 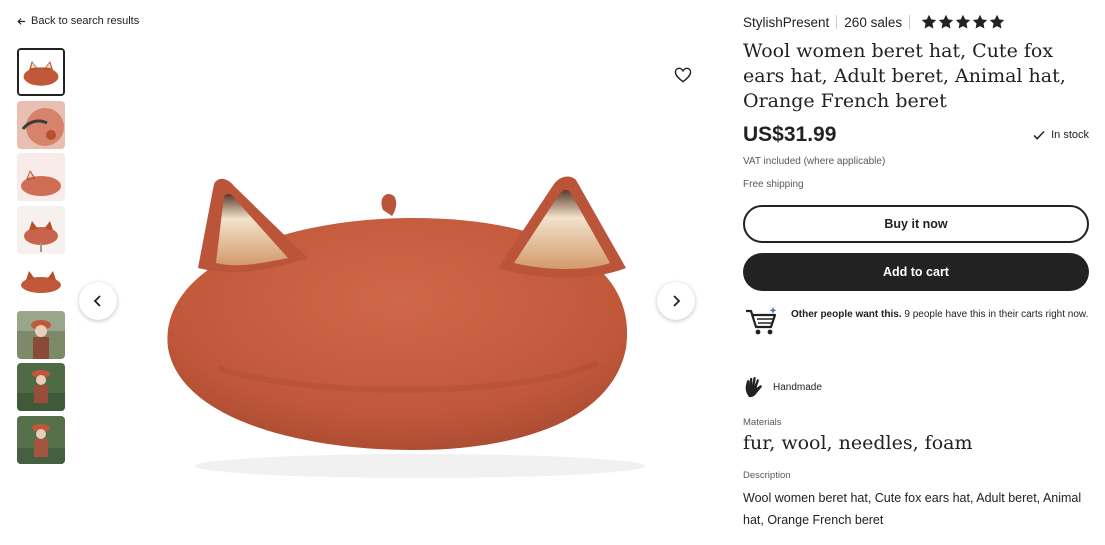 What do you see at coordinates (773, 184) in the screenshot?
I see `shipping-note: Free shipping` at bounding box center [773, 184].